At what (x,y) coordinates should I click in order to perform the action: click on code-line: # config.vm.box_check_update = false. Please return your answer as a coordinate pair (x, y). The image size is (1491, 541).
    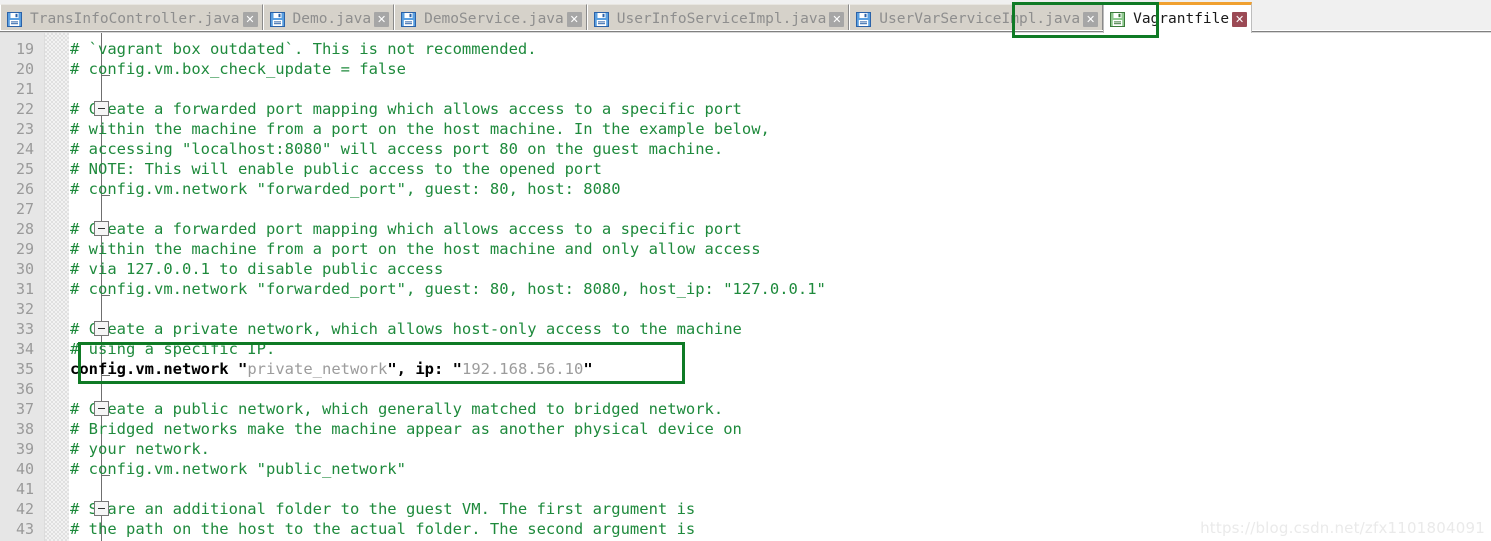
    Looking at the image, I should click on (238, 69).